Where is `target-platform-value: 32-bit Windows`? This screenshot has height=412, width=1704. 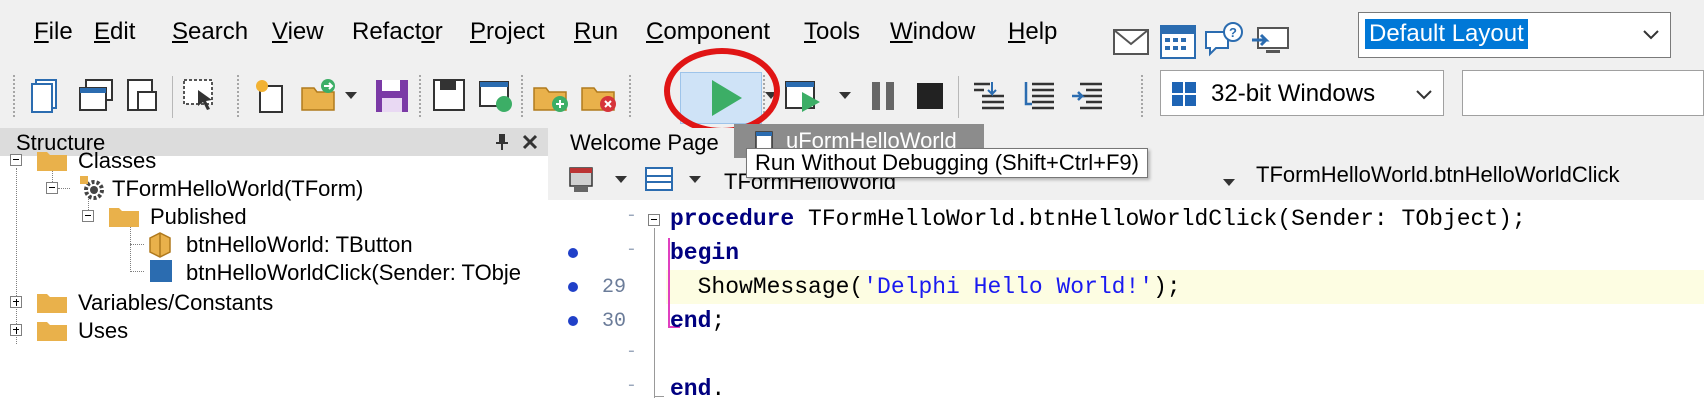
target-platform-value: 32-bit Windows is located at coordinates (1293, 93).